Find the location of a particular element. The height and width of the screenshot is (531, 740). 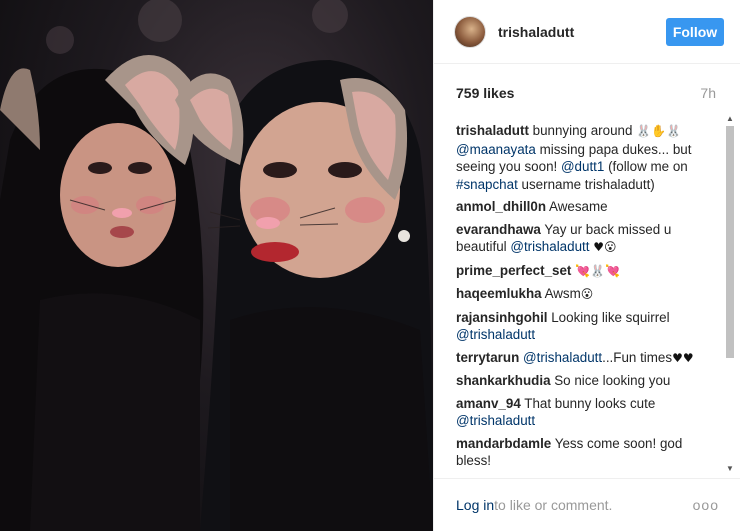

scroll-track is located at coordinates (730, 295).